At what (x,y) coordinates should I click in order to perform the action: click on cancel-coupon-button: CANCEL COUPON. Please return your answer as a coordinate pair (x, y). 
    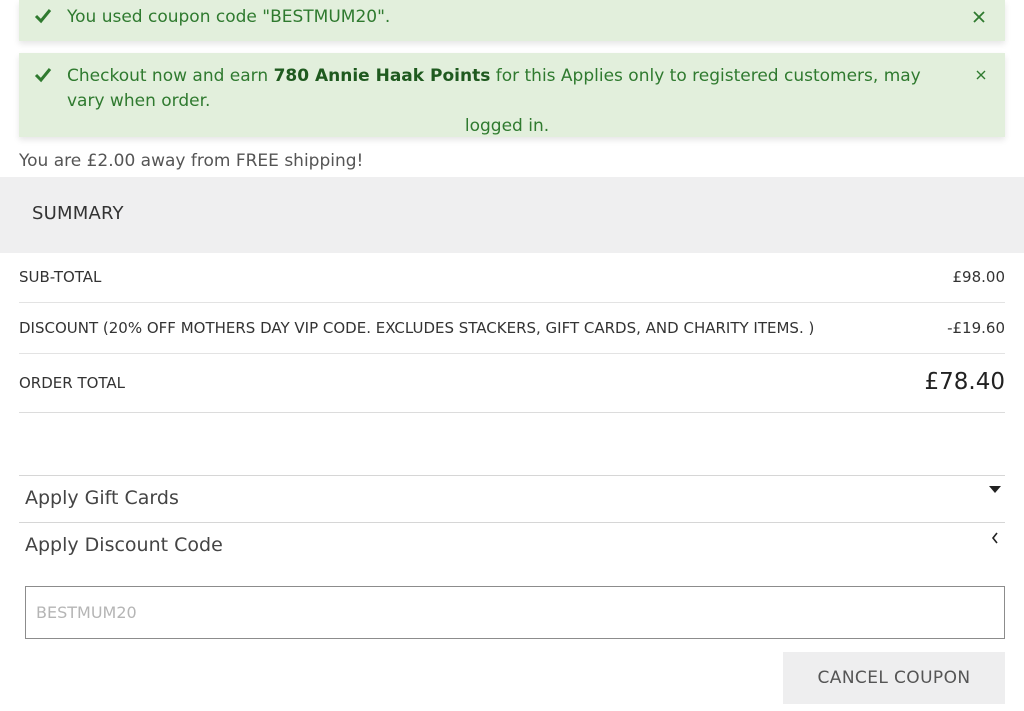
    Looking at the image, I should click on (894, 678).